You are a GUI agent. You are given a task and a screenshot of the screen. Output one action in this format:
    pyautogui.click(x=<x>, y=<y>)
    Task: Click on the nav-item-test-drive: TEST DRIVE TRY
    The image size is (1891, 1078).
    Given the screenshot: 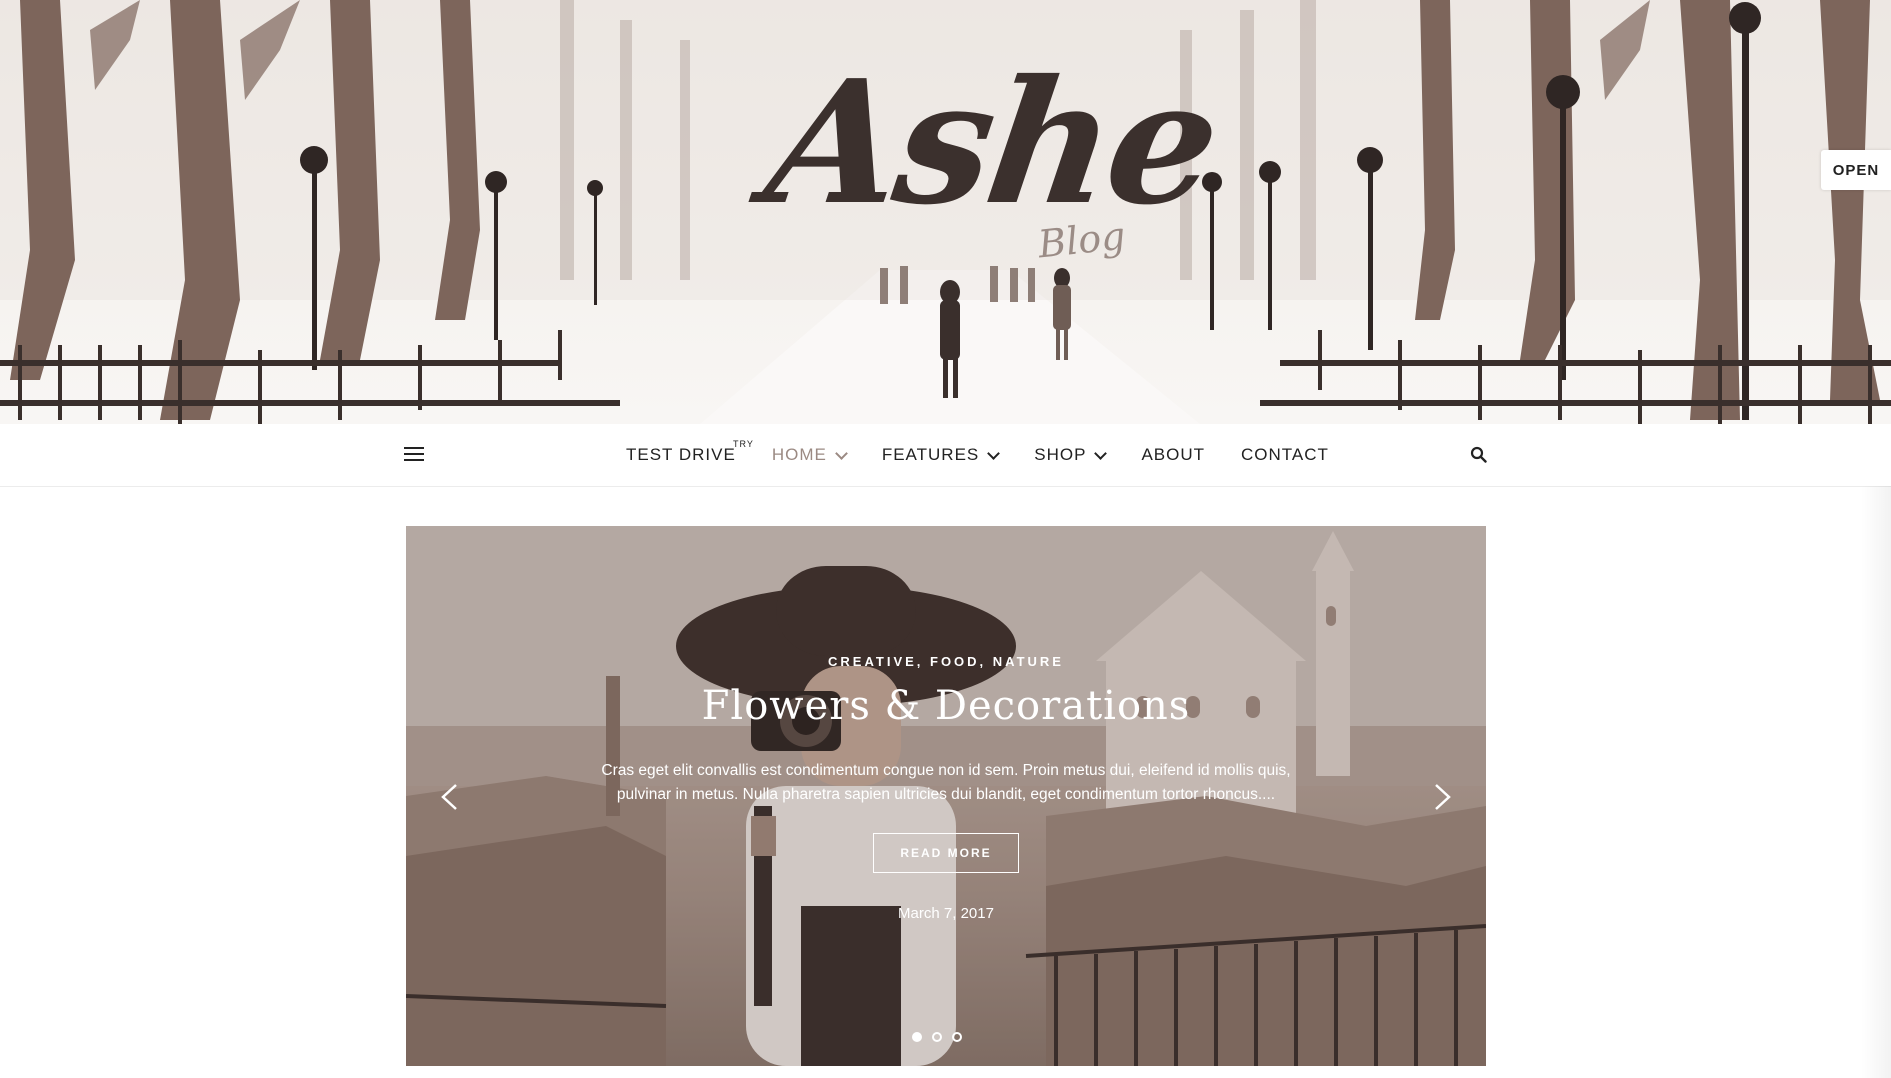 What is the action you would take?
    pyautogui.click(x=689, y=452)
    